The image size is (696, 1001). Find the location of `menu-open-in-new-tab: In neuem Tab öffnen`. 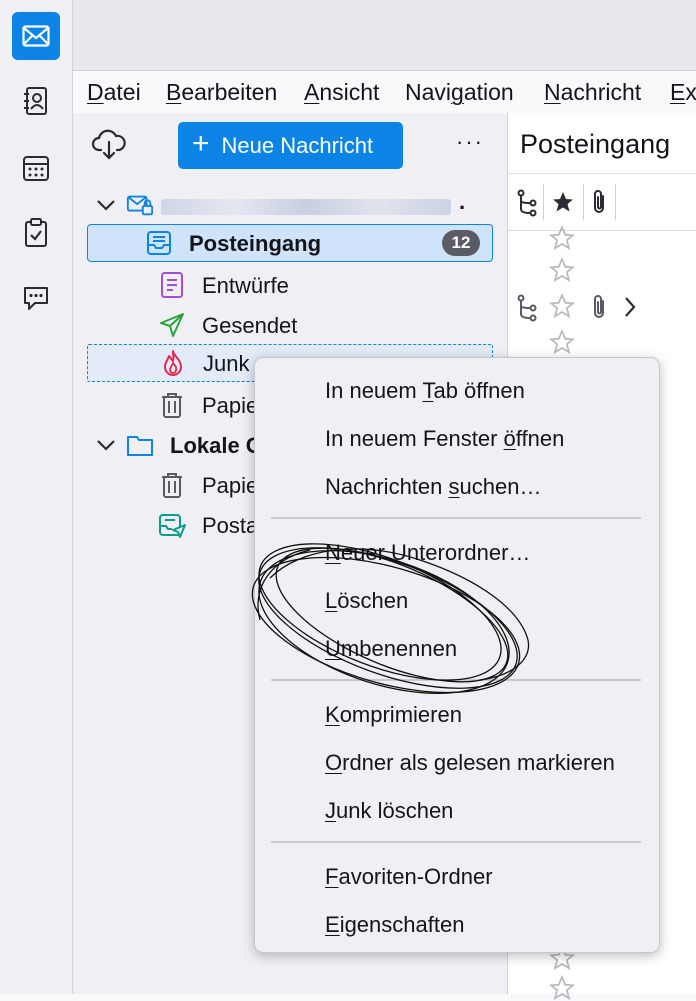

menu-open-in-new-tab: In neuem Tab öffnen is located at coordinates (425, 391).